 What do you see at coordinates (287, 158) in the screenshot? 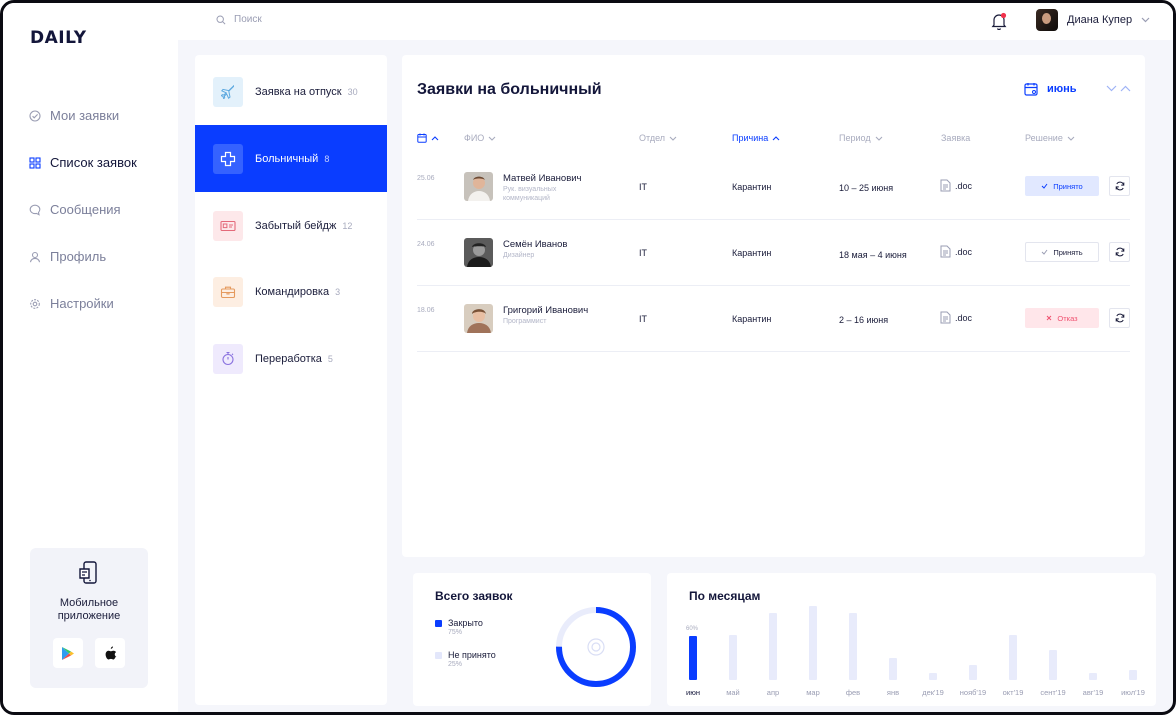
I see `category-label: Больничный` at bounding box center [287, 158].